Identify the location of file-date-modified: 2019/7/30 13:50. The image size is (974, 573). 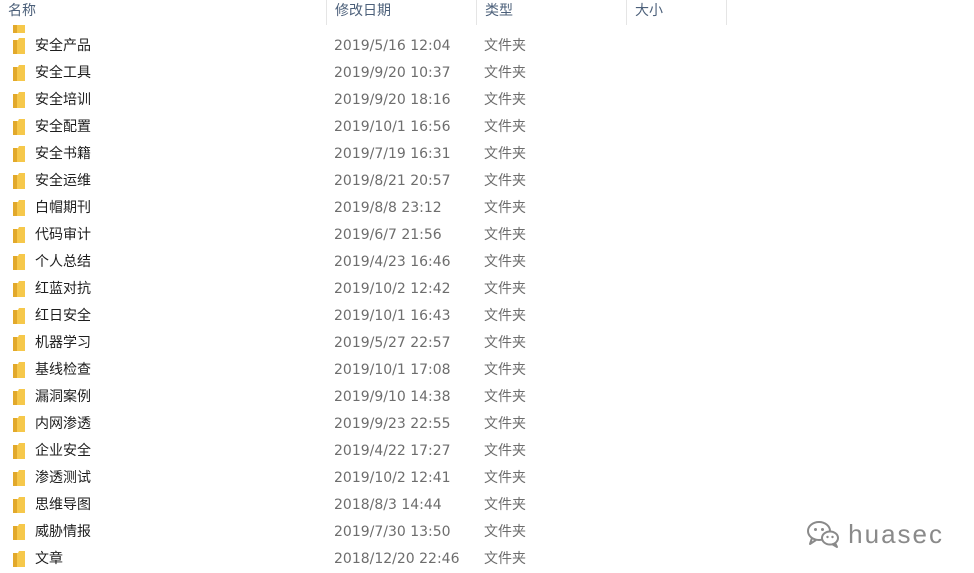
(392, 532).